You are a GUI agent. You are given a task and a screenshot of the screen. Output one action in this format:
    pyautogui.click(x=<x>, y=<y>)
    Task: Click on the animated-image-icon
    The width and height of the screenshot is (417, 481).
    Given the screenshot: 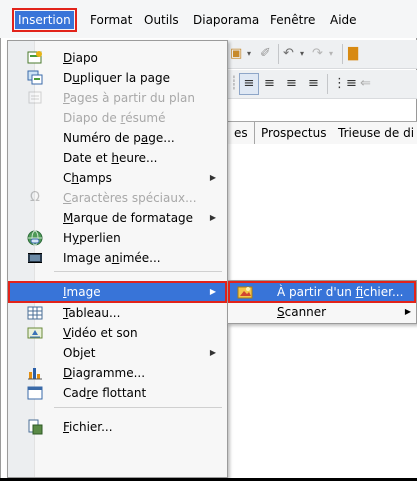 What is the action you would take?
    pyautogui.click(x=35, y=258)
    